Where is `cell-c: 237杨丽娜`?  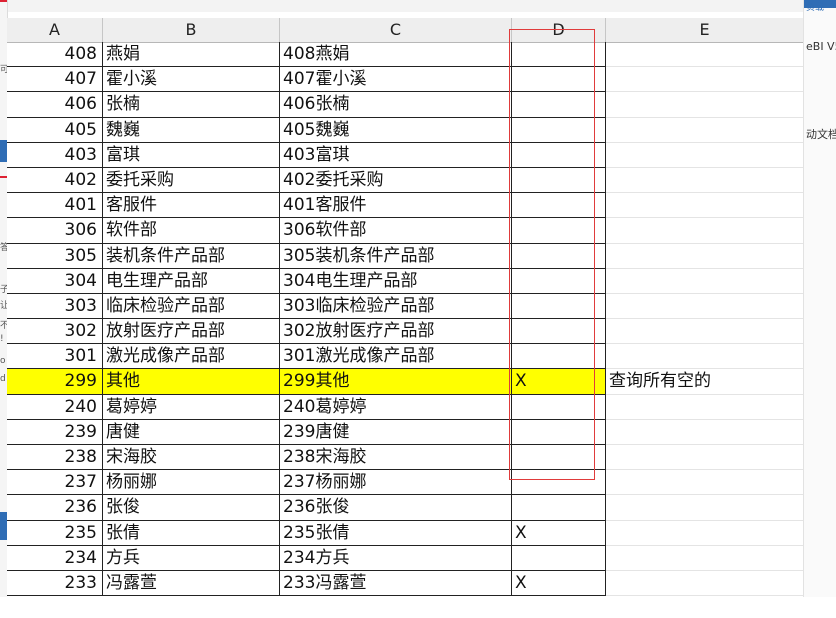
cell-c: 237杨丽娜 is located at coordinates (396, 483).